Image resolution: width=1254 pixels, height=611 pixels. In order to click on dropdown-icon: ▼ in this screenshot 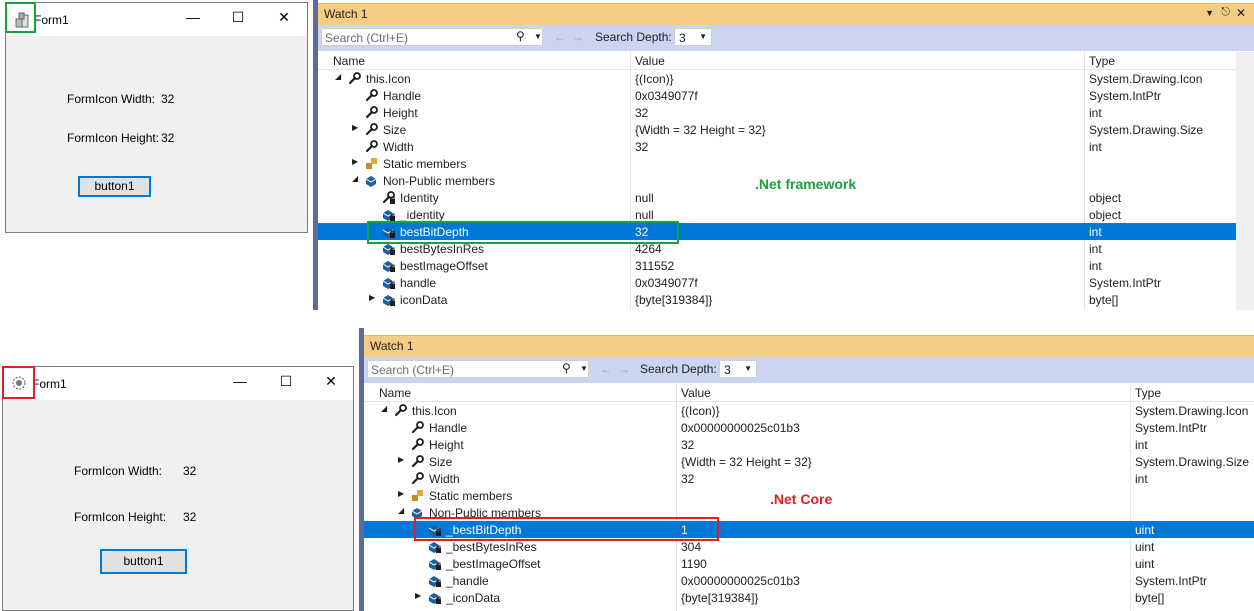, I will do `click(1209, 13)`.